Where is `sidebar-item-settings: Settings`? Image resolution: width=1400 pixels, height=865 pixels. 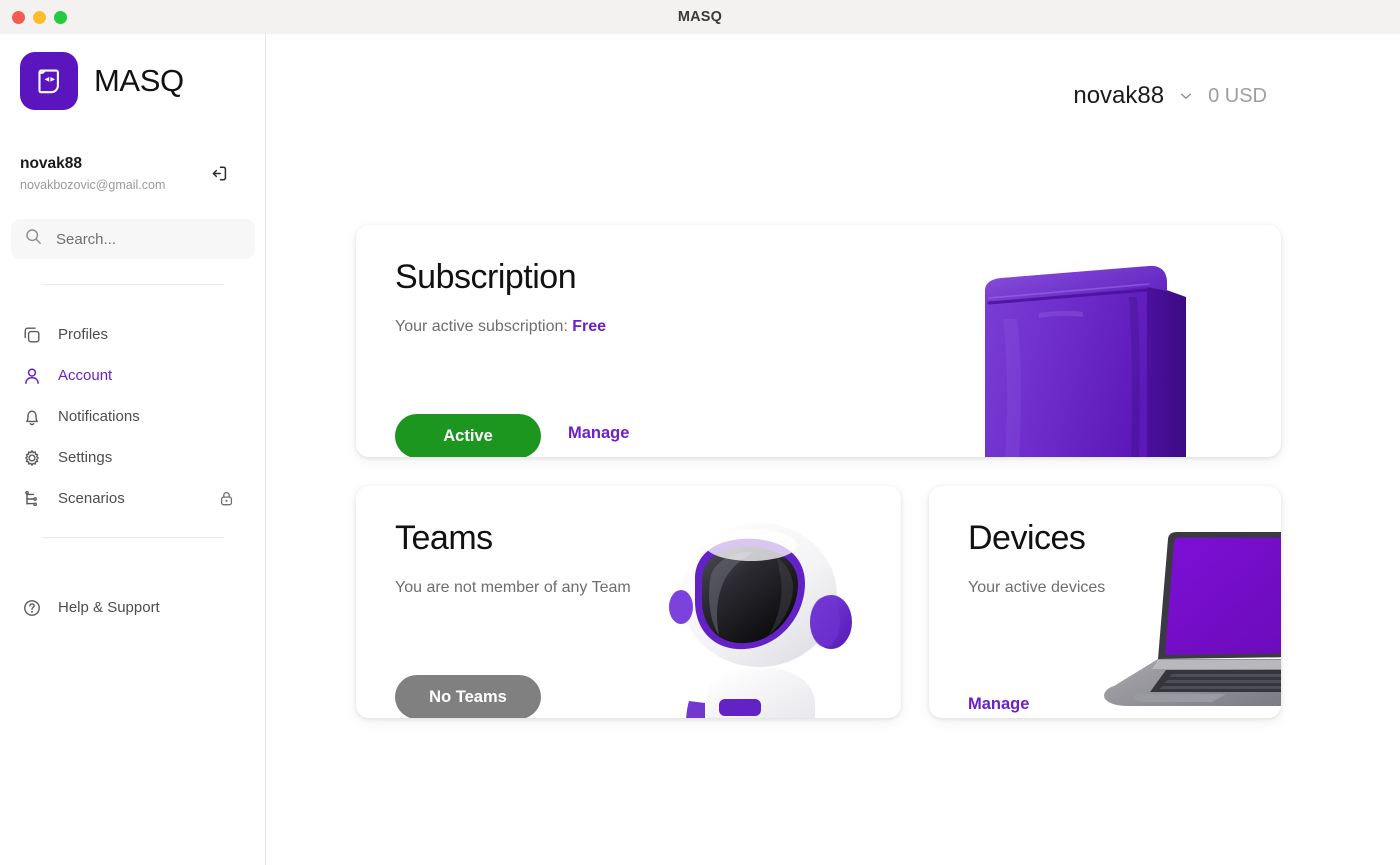
sidebar-item-settings: Settings is located at coordinates (133, 457).